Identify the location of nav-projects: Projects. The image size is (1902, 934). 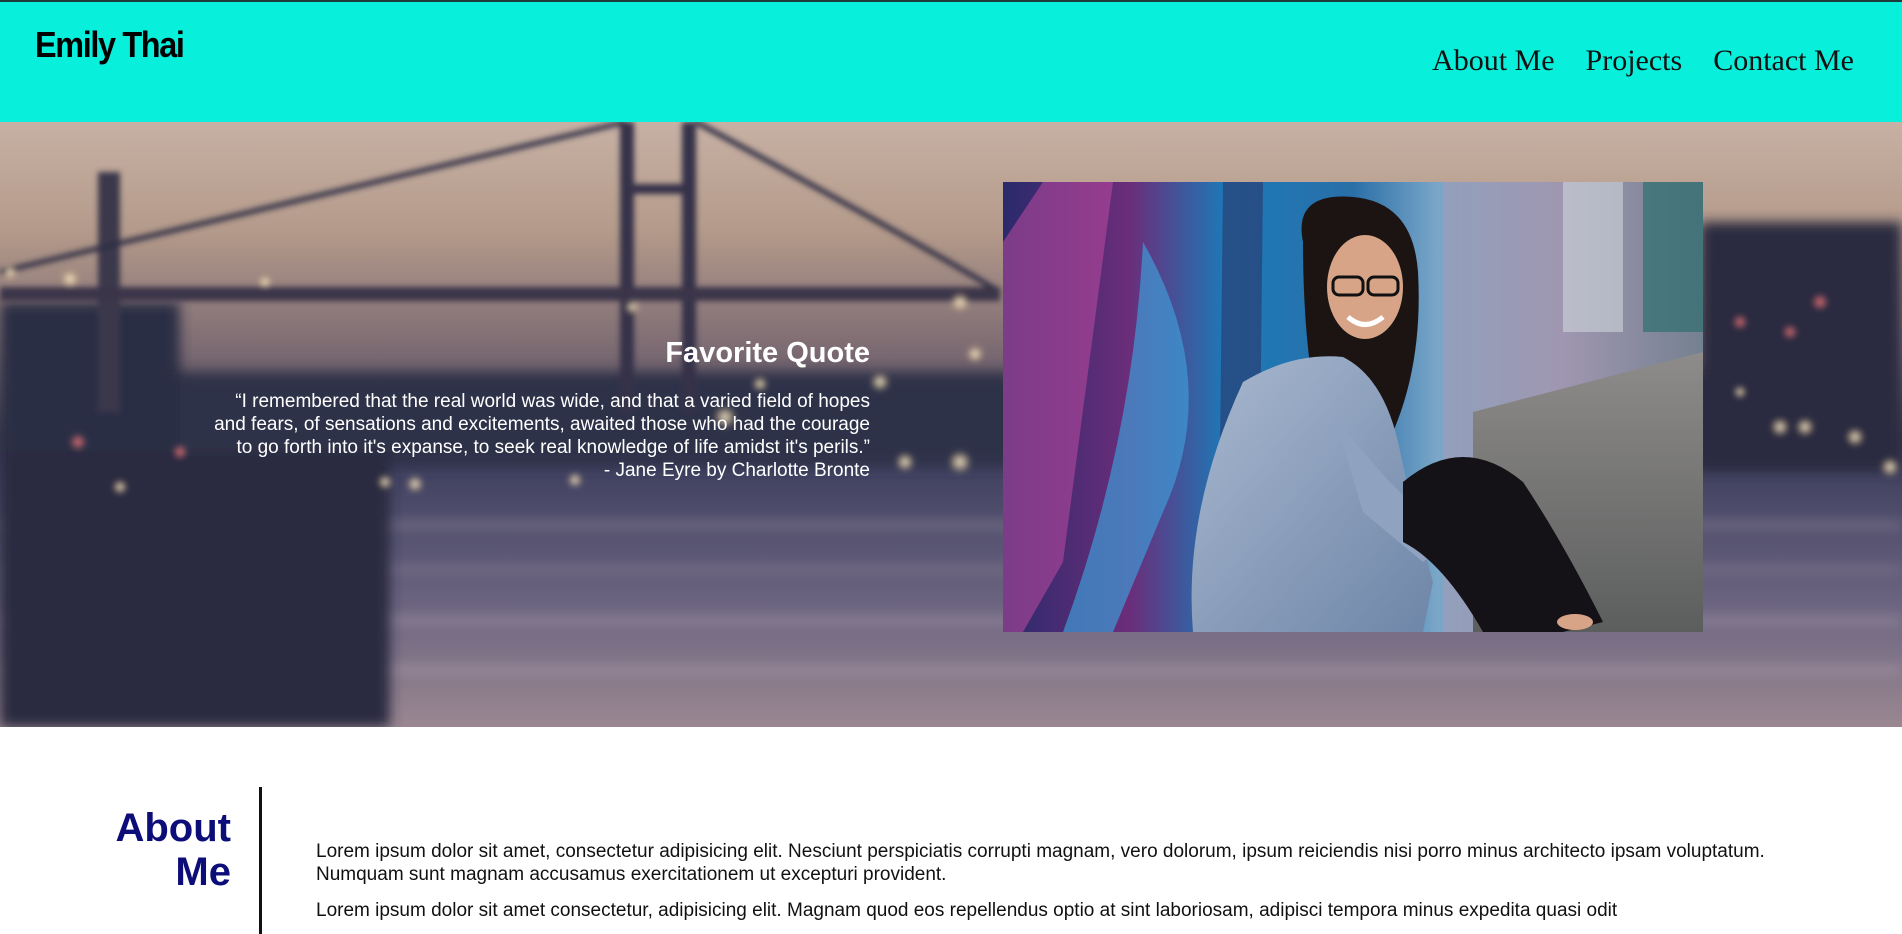
(1634, 61).